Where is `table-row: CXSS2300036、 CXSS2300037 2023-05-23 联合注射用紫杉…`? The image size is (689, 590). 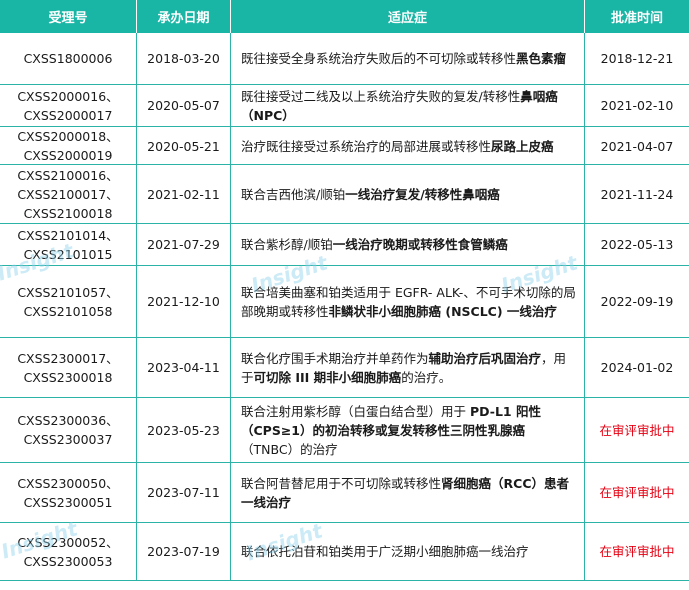 table-row: CXSS2300036、 CXSS2300037 2023-05-23 联合注射用紫杉… is located at coordinates (344, 430).